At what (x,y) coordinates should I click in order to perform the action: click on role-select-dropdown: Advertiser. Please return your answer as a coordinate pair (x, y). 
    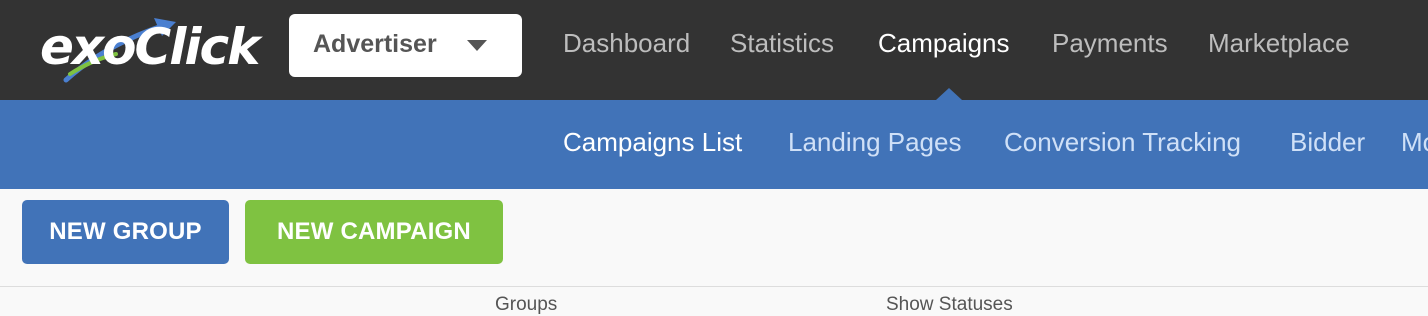
    Looking at the image, I should click on (405, 45).